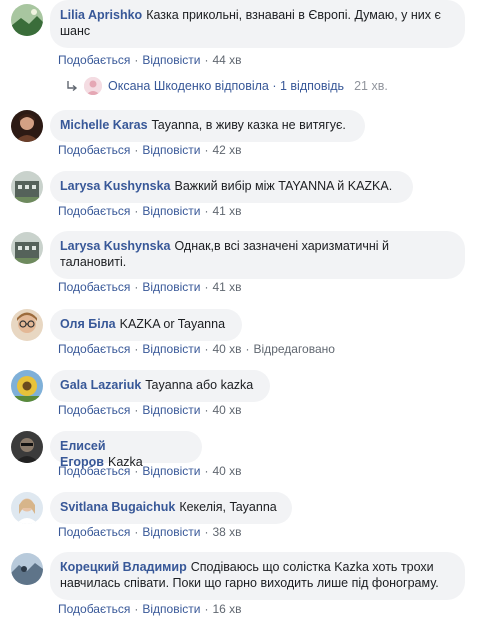 Image resolution: width=495 pixels, height=624 pixels. I want to click on edited-label: Відредаговано, so click(294, 349).